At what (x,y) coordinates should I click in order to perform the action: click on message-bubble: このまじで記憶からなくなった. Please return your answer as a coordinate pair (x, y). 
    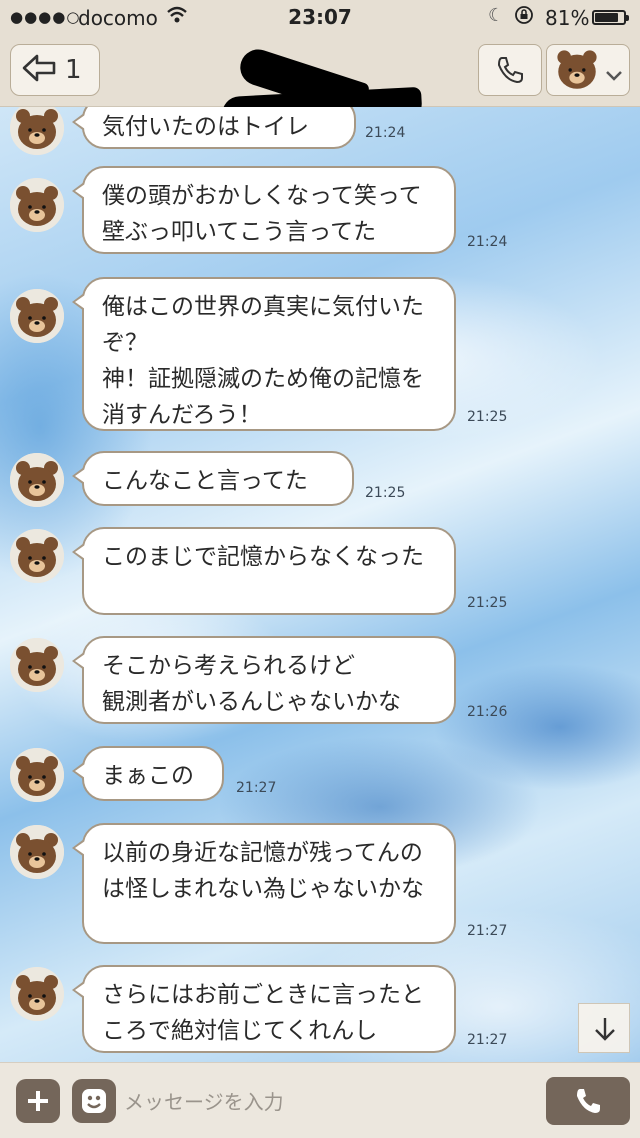
    Looking at the image, I should click on (264, 571).